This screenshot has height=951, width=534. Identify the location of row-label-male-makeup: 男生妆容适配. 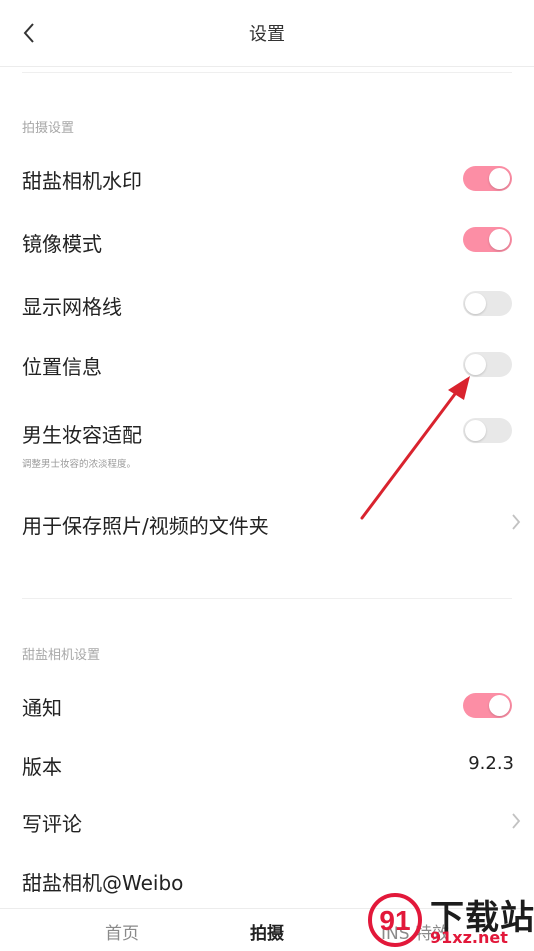
(82, 435).